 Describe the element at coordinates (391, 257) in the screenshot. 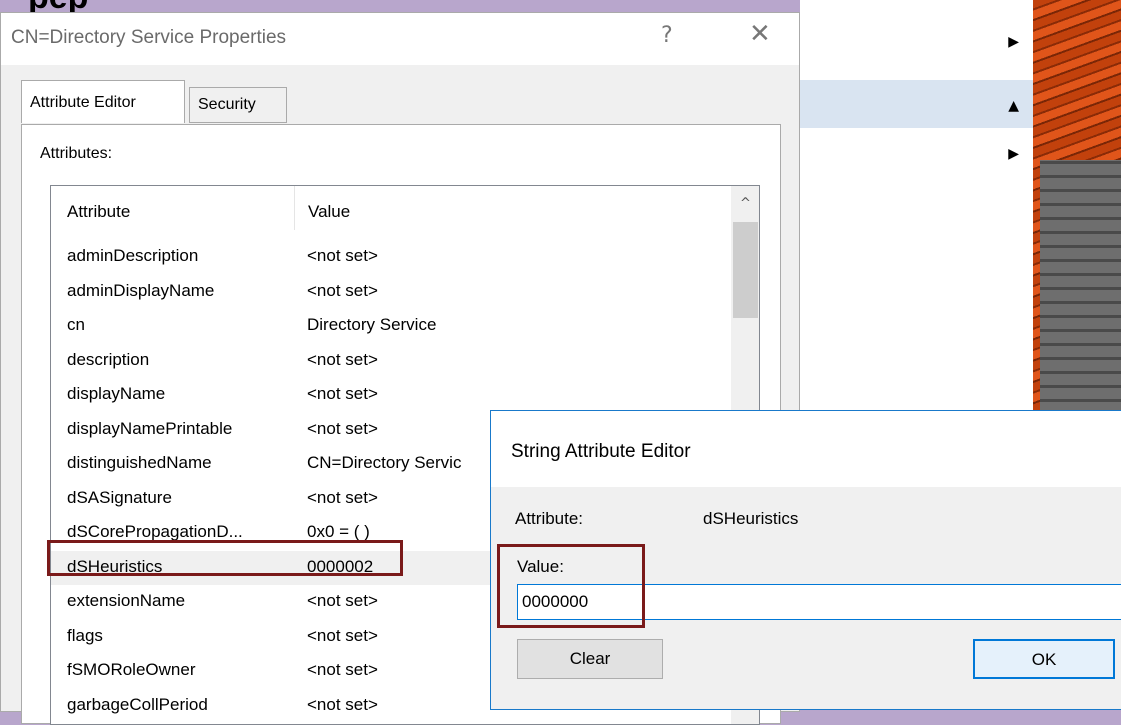

I see `table-row: adminDescription <not set>` at that location.